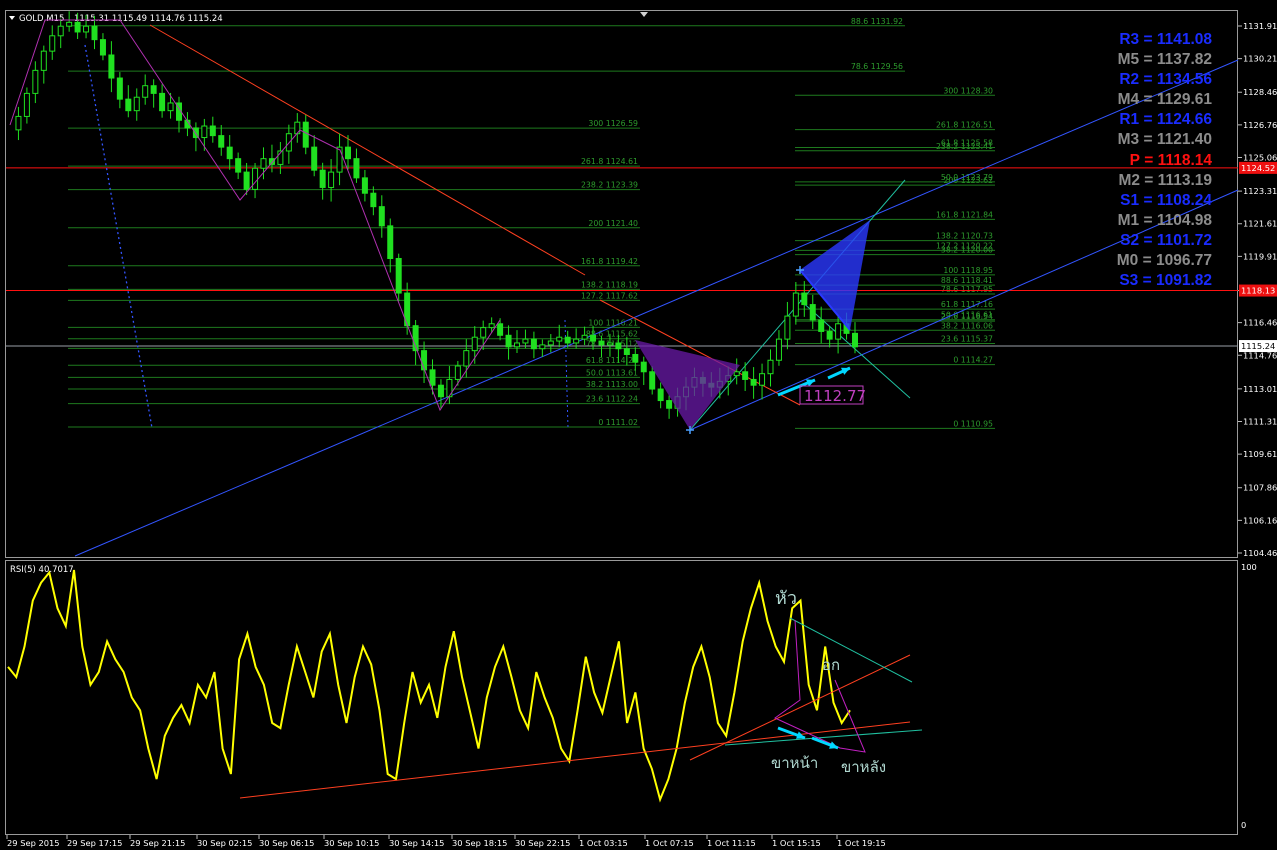  What do you see at coordinates (12, 18) in the screenshot?
I see `symbol-menu-icon` at bounding box center [12, 18].